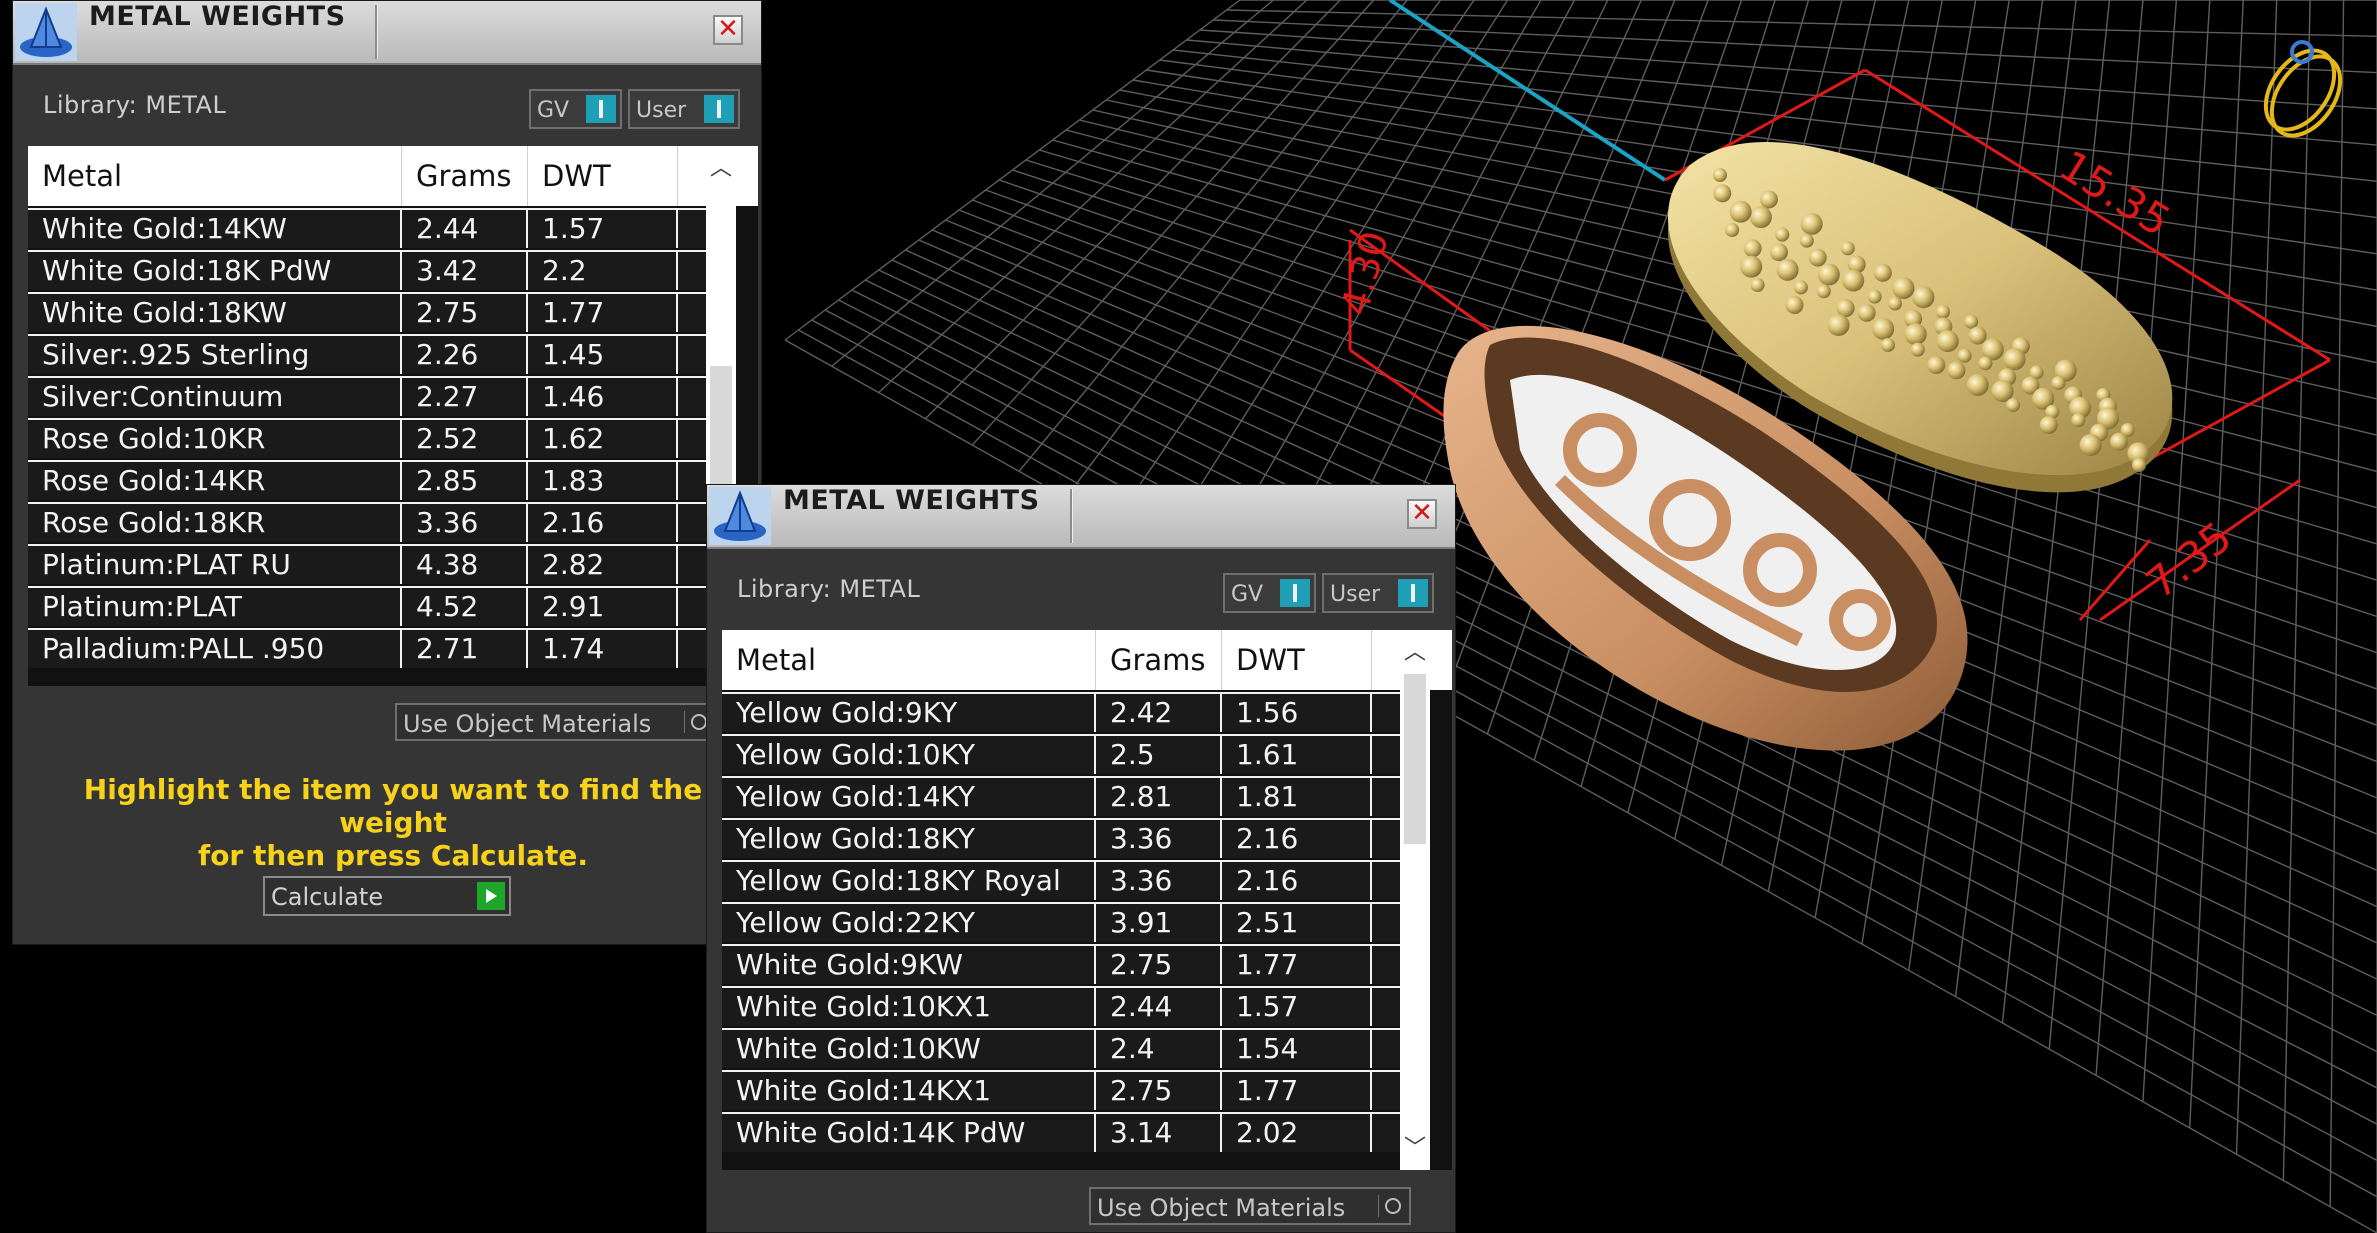  I want to click on radio-icon, so click(1391, 1206).